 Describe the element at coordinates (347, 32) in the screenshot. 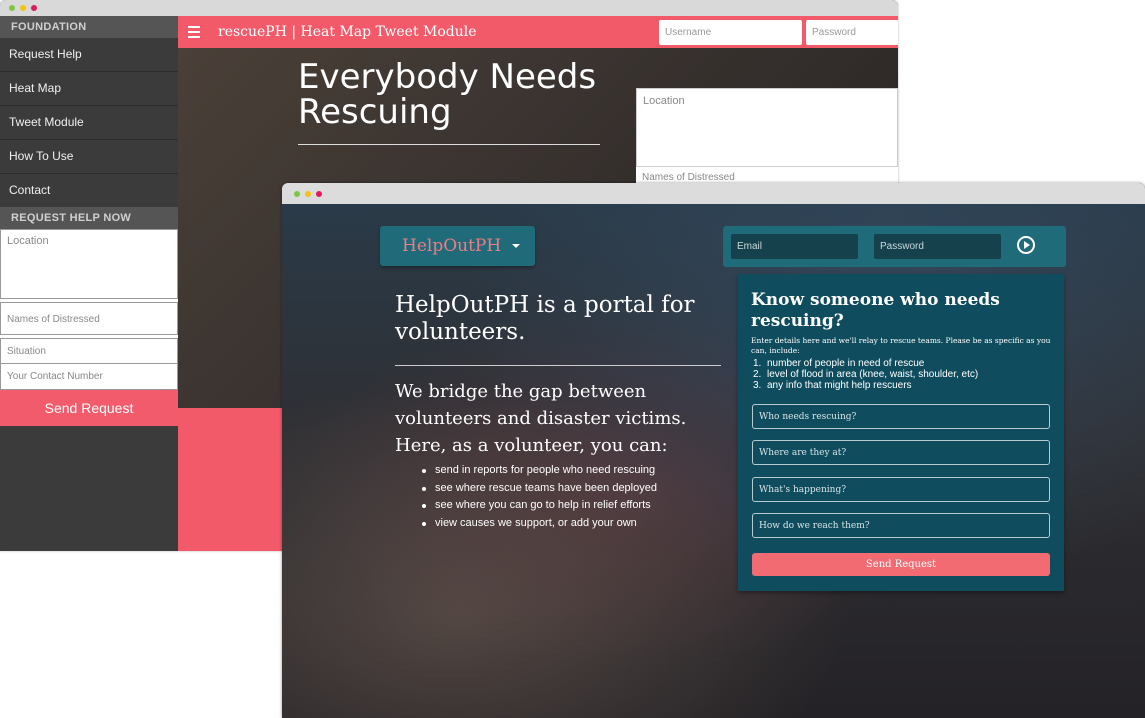

I see `app-title: rescuePH | Heat Map Tweet Module` at that location.